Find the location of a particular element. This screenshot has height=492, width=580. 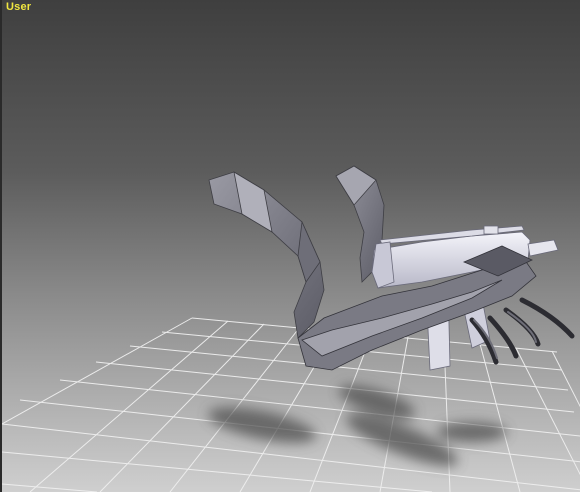

model-shadow is located at coordinates (357, 425).